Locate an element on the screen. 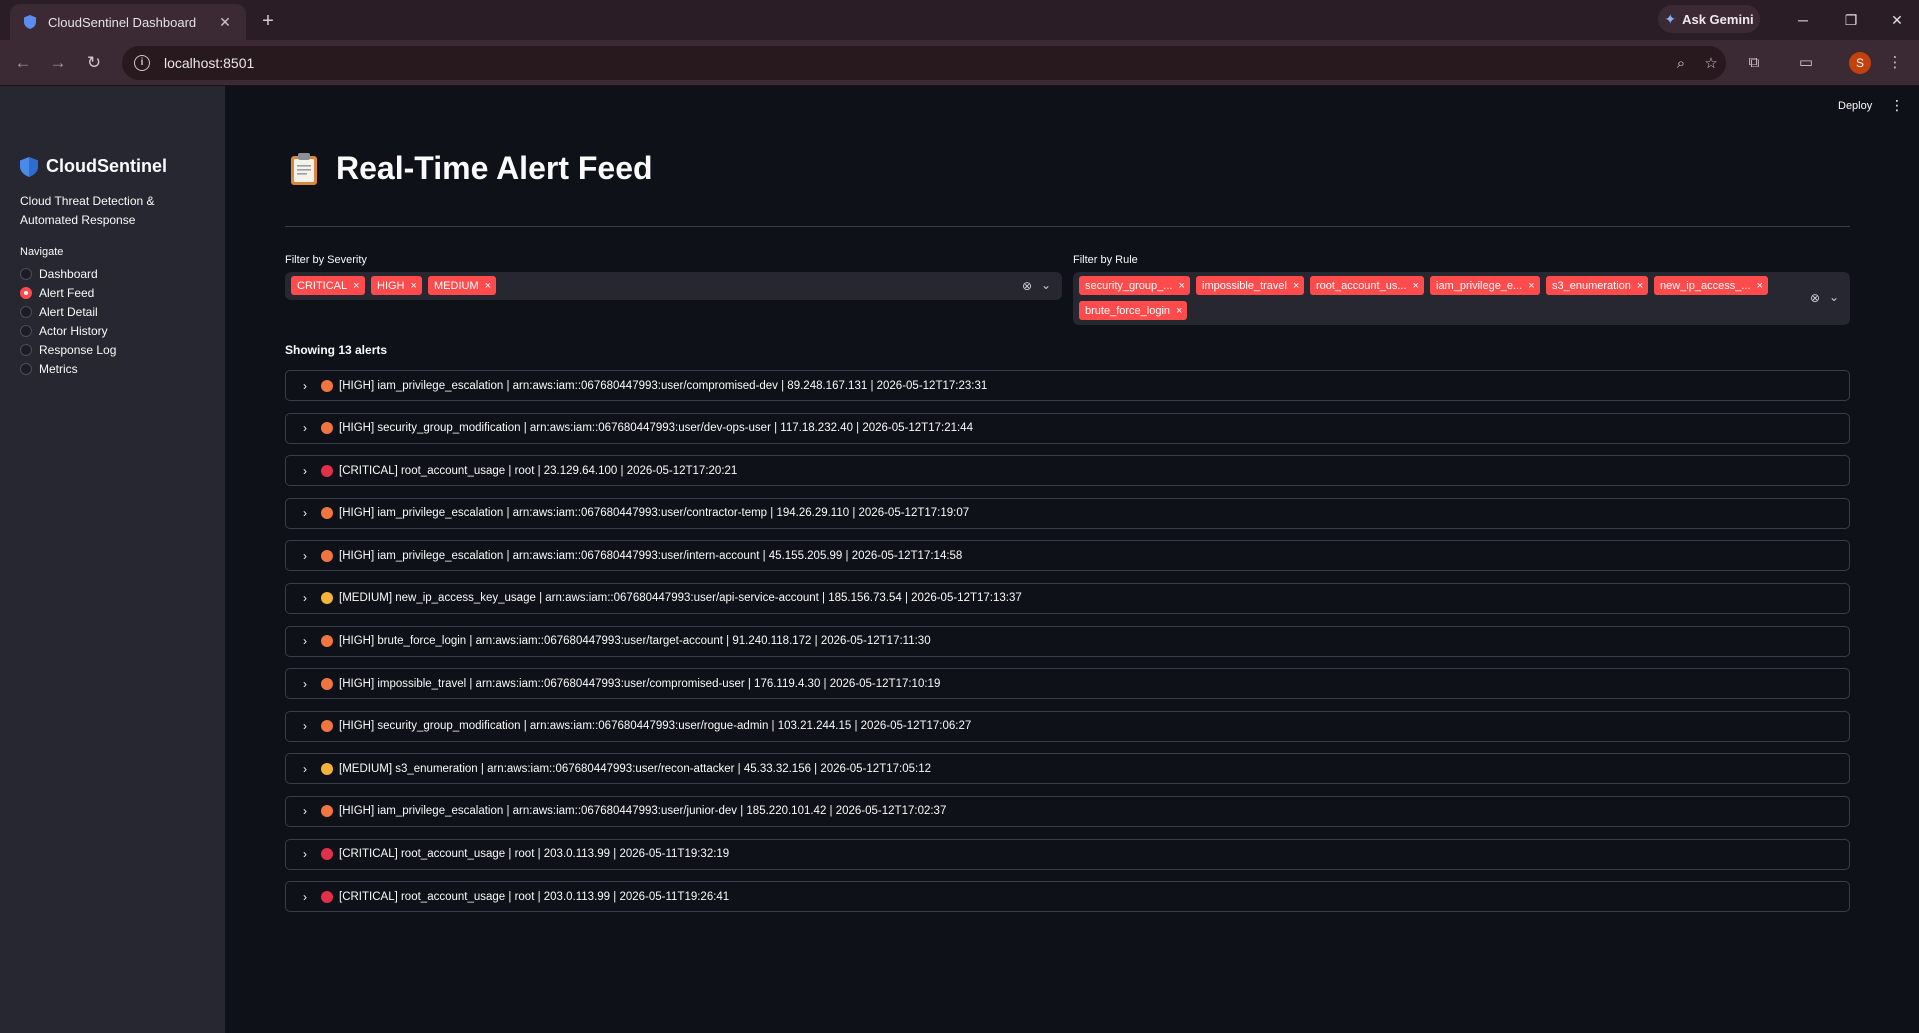 The height and width of the screenshot is (1033, 1919). filter-chip: s3_enumeration × is located at coordinates (1597, 285).